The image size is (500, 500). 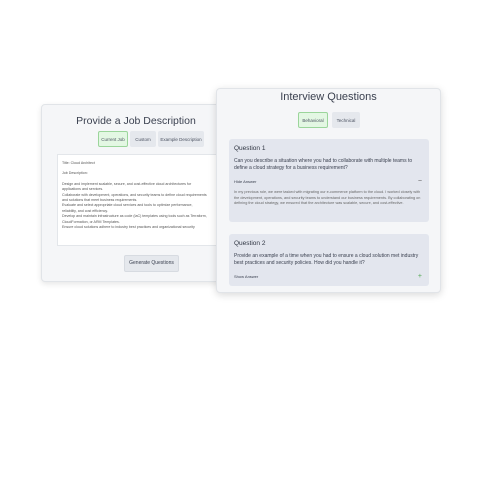 I want to click on tab-current-job: Current Job, so click(x=113, y=139).